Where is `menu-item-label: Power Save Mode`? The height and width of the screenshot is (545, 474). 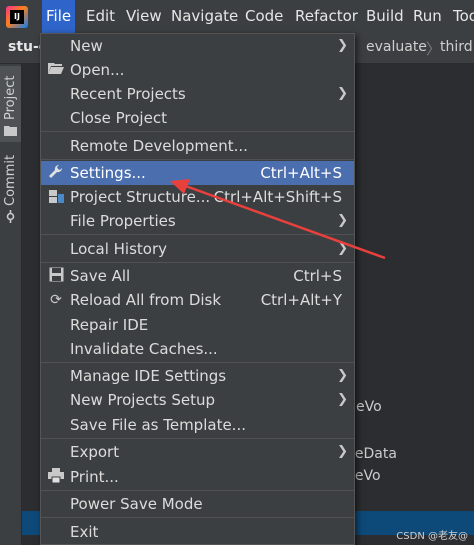 menu-item-label: Power Save Mode is located at coordinates (136, 504).